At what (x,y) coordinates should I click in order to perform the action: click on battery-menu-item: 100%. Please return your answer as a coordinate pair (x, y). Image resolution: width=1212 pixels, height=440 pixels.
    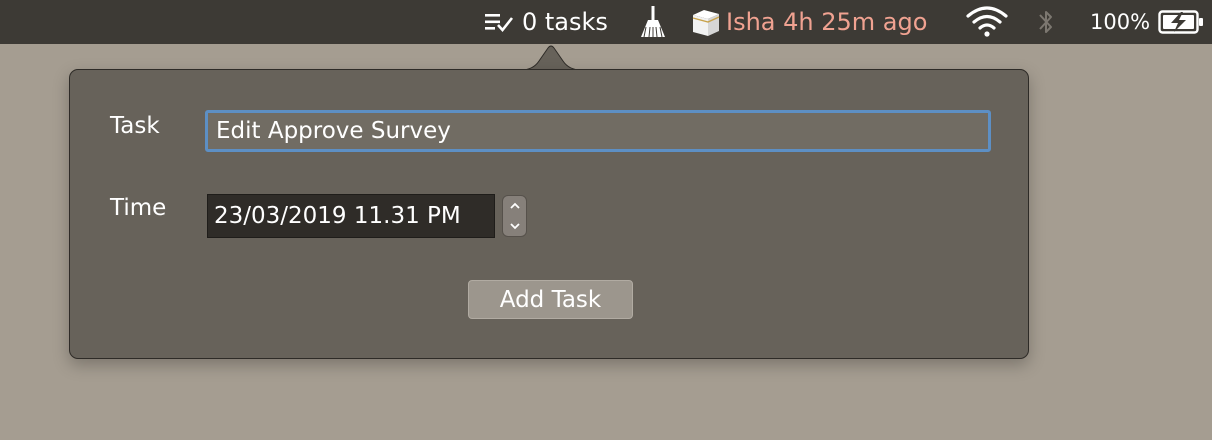
    Looking at the image, I should click on (1148, 22).